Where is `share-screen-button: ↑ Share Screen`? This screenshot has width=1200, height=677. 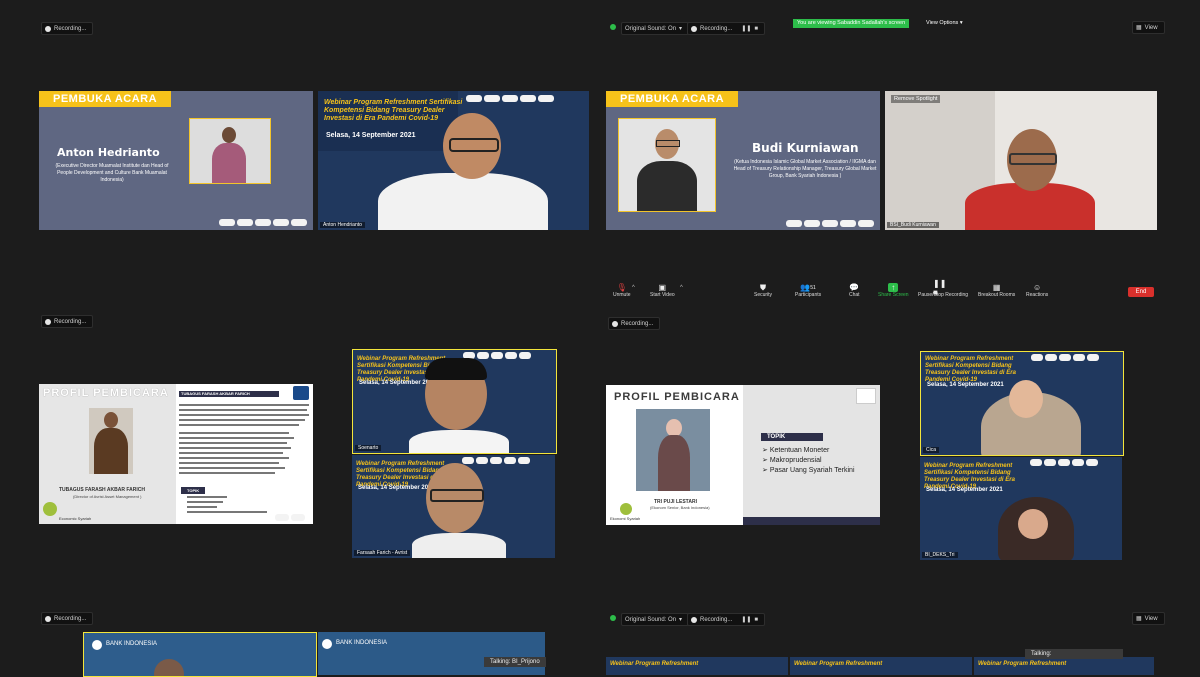 share-screen-button: ↑ Share Screen is located at coordinates (893, 290).